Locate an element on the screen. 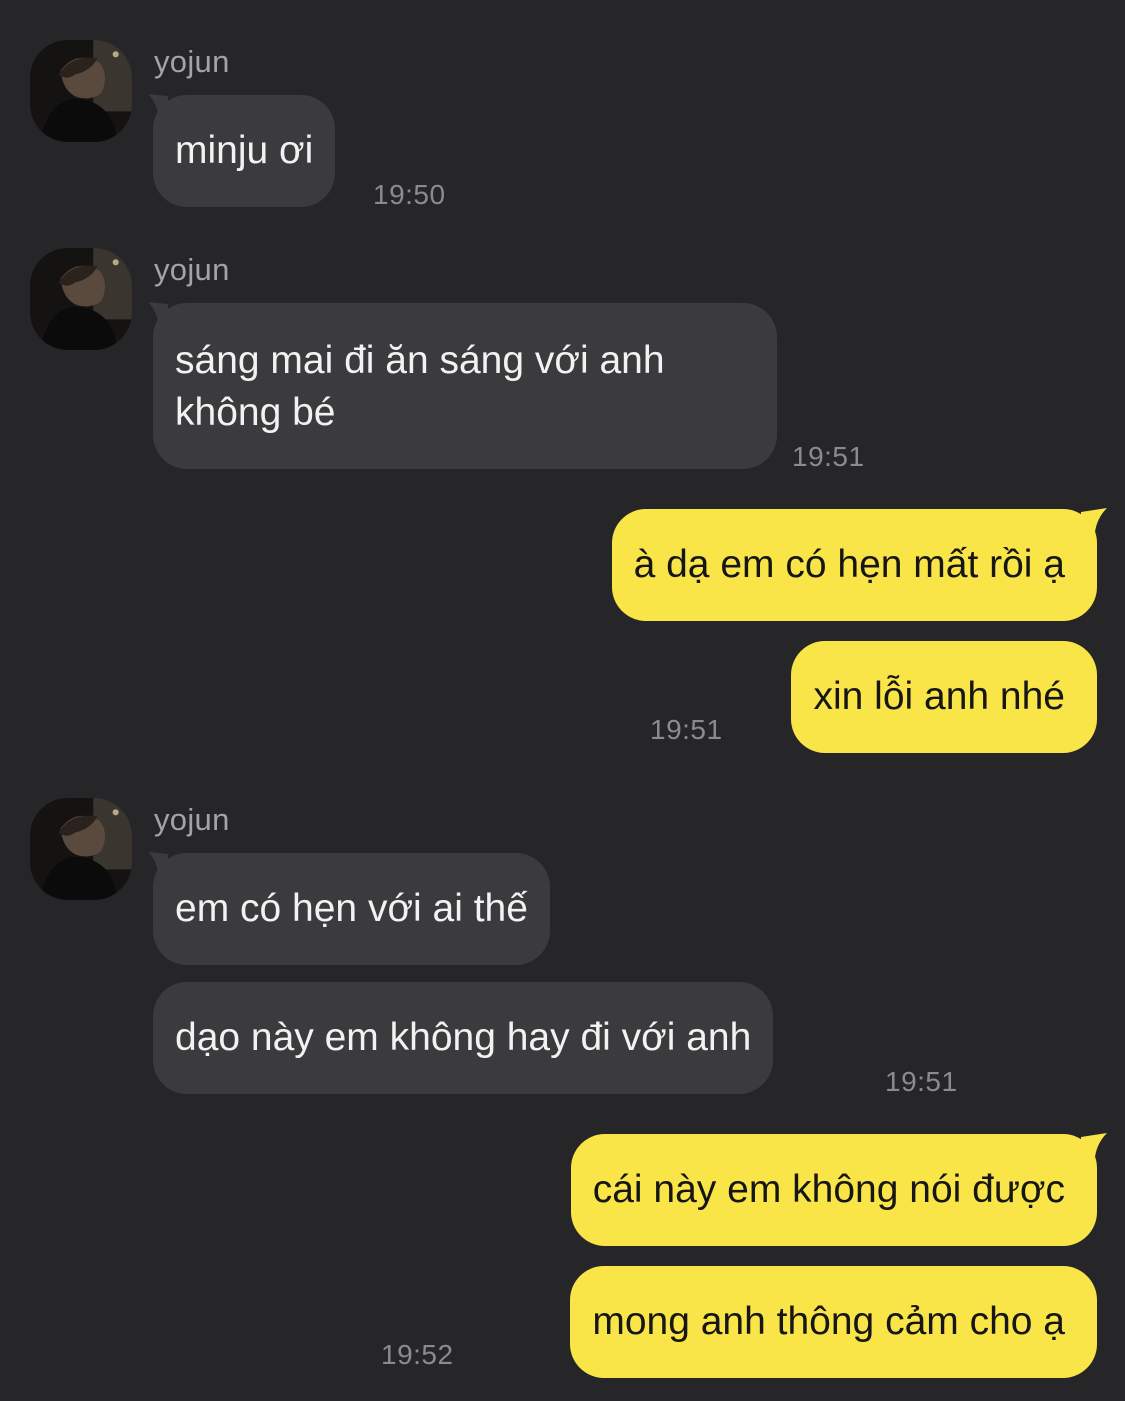  message-bubble-incoming: dạo này em không hay đi với anh is located at coordinates (463, 1038).